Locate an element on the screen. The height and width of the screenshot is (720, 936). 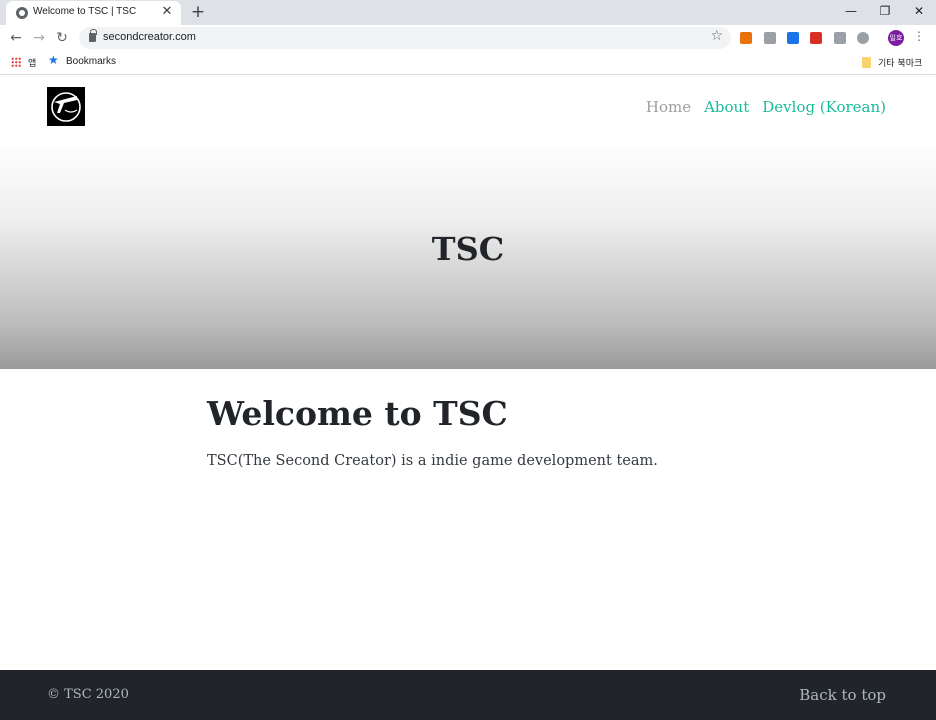
new-tab-button: + is located at coordinates (198, 12).